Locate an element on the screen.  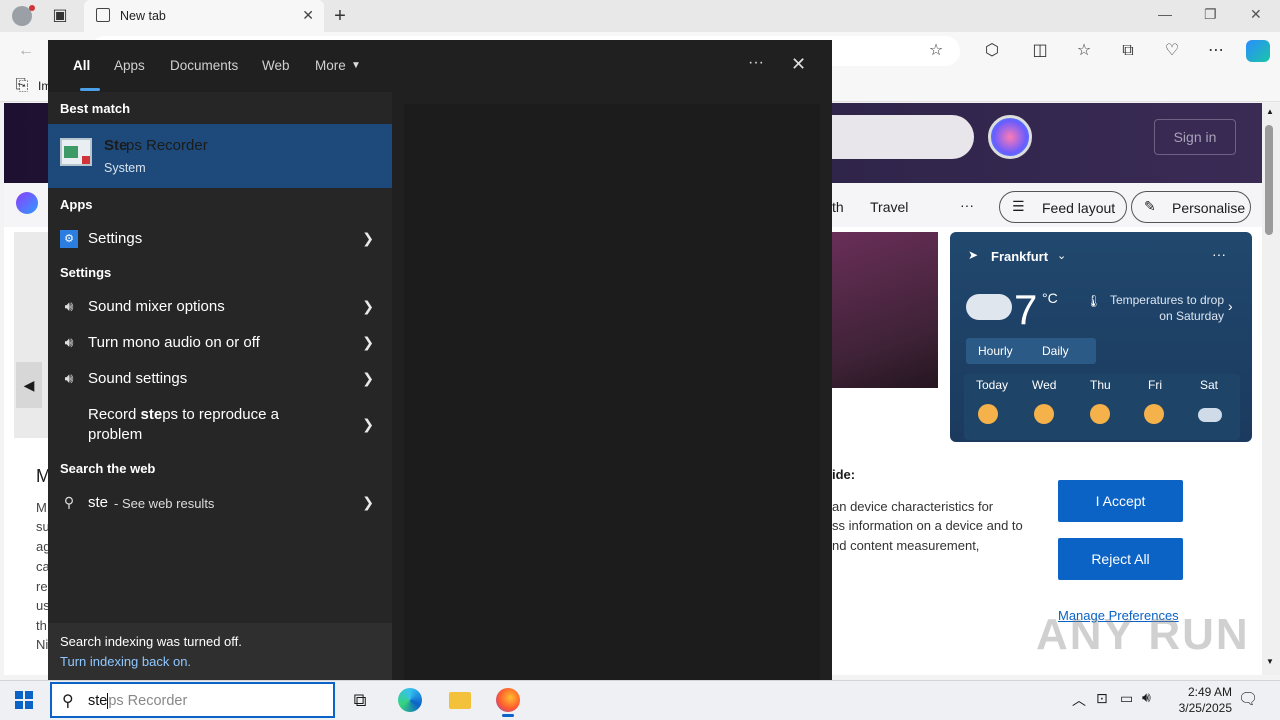
tab-actions-icon: ▣ is located at coordinates (60, 16).